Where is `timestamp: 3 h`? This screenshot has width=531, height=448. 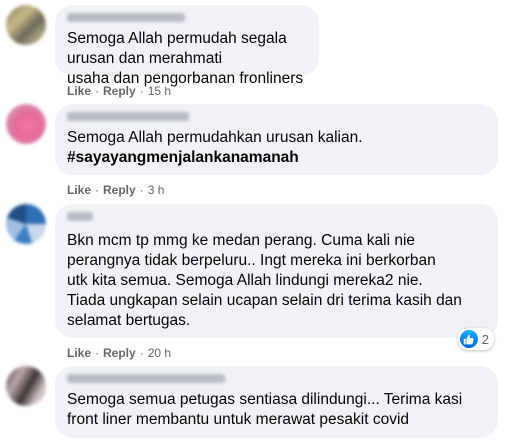
timestamp: 3 h is located at coordinates (156, 190).